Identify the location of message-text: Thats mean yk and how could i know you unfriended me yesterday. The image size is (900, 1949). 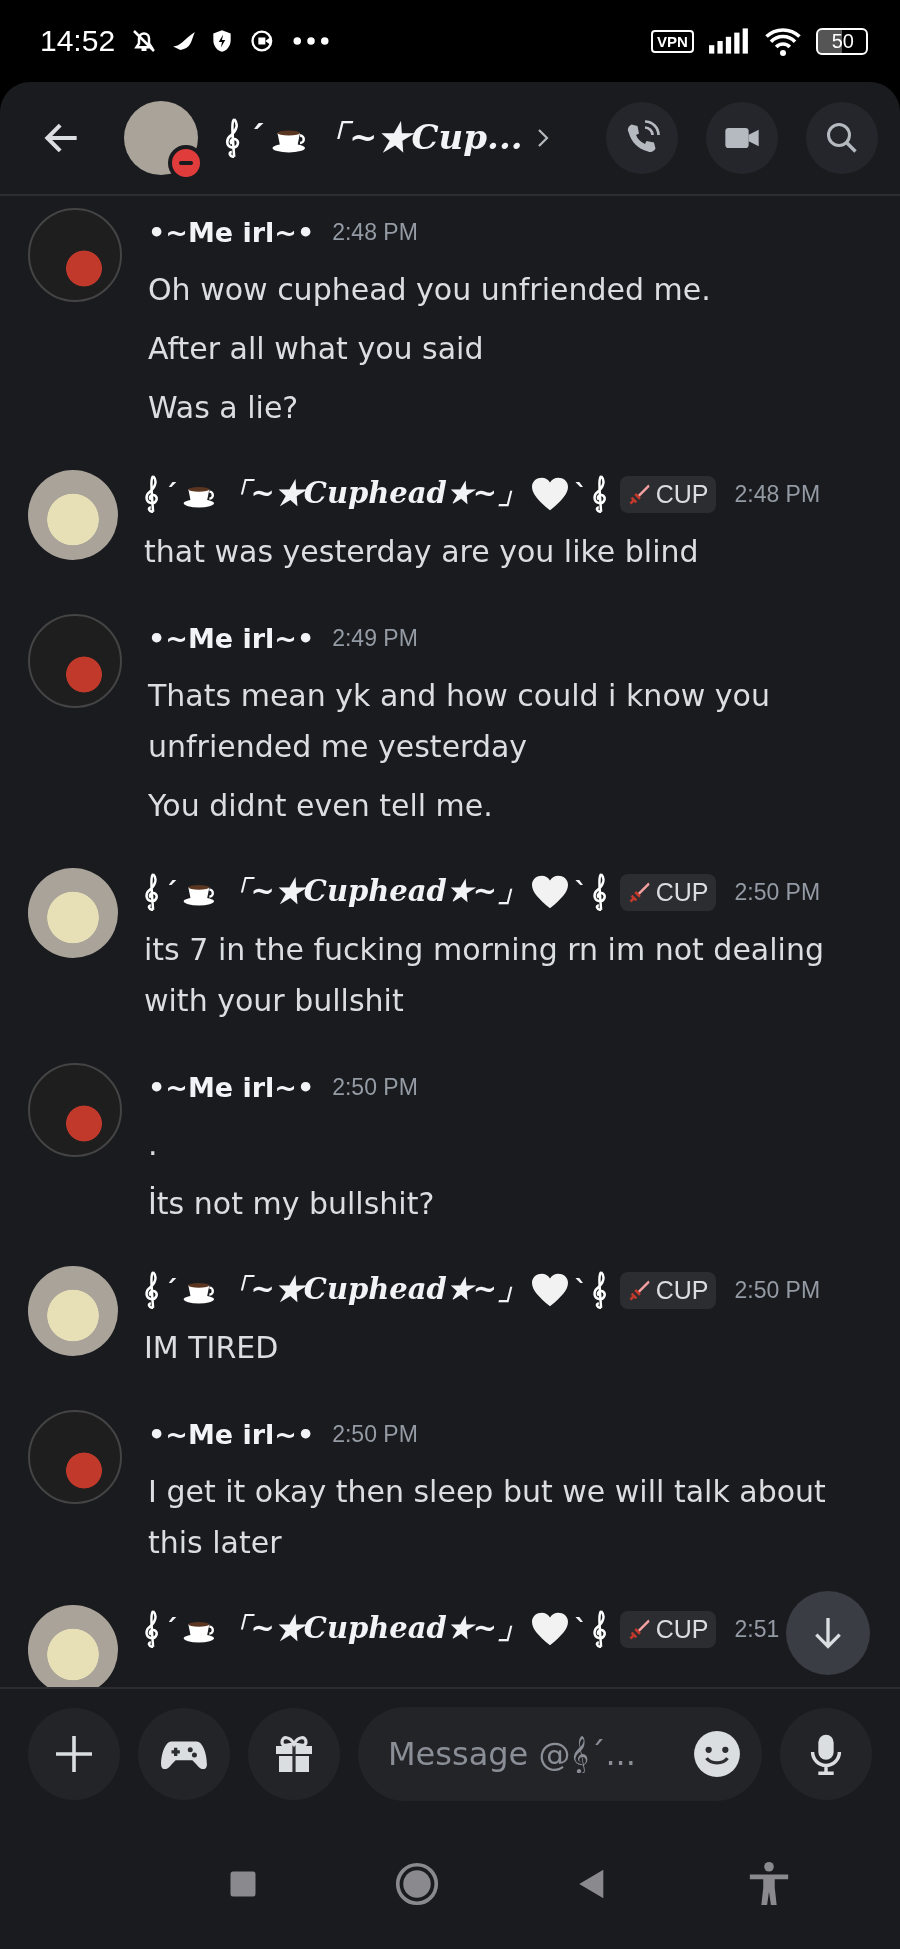
(459, 721).